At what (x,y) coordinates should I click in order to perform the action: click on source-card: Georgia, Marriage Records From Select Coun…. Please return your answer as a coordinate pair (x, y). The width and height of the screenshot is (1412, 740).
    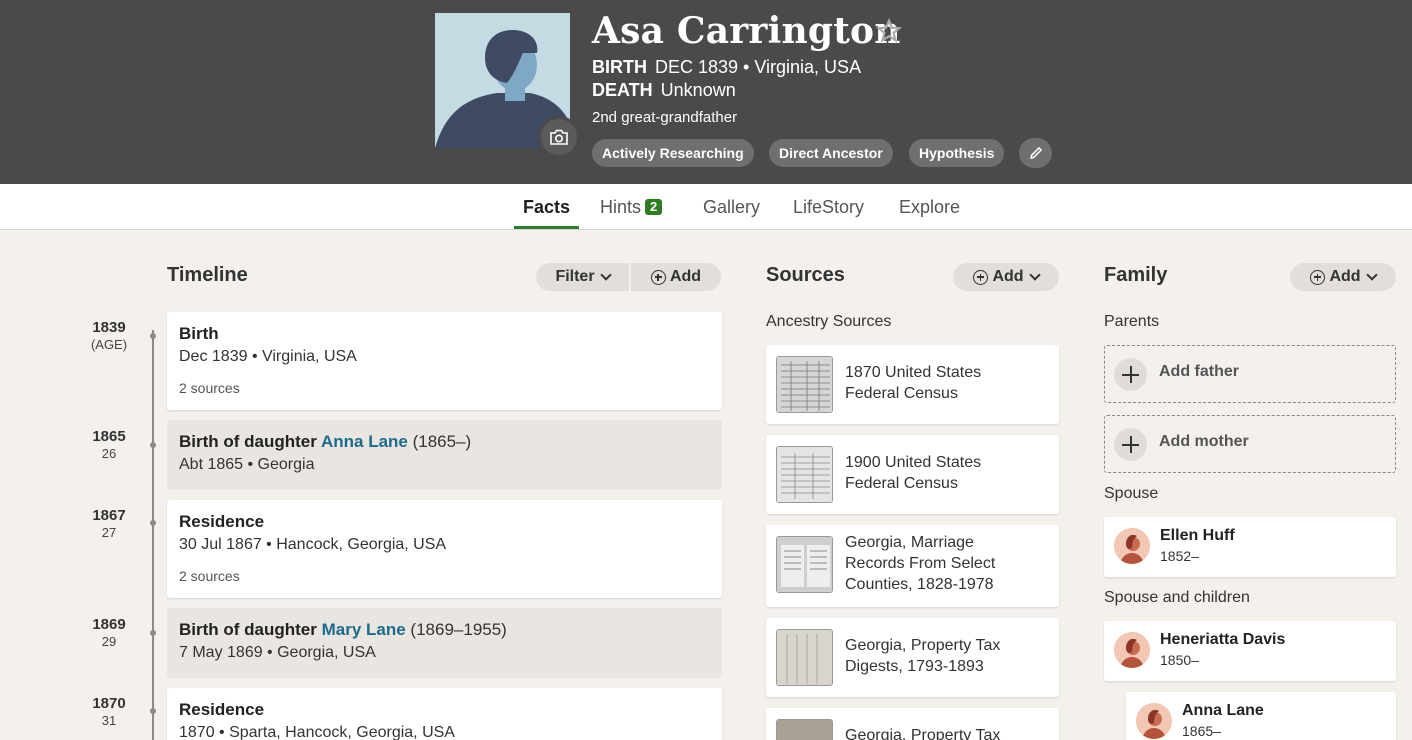
    Looking at the image, I should click on (912, 566).